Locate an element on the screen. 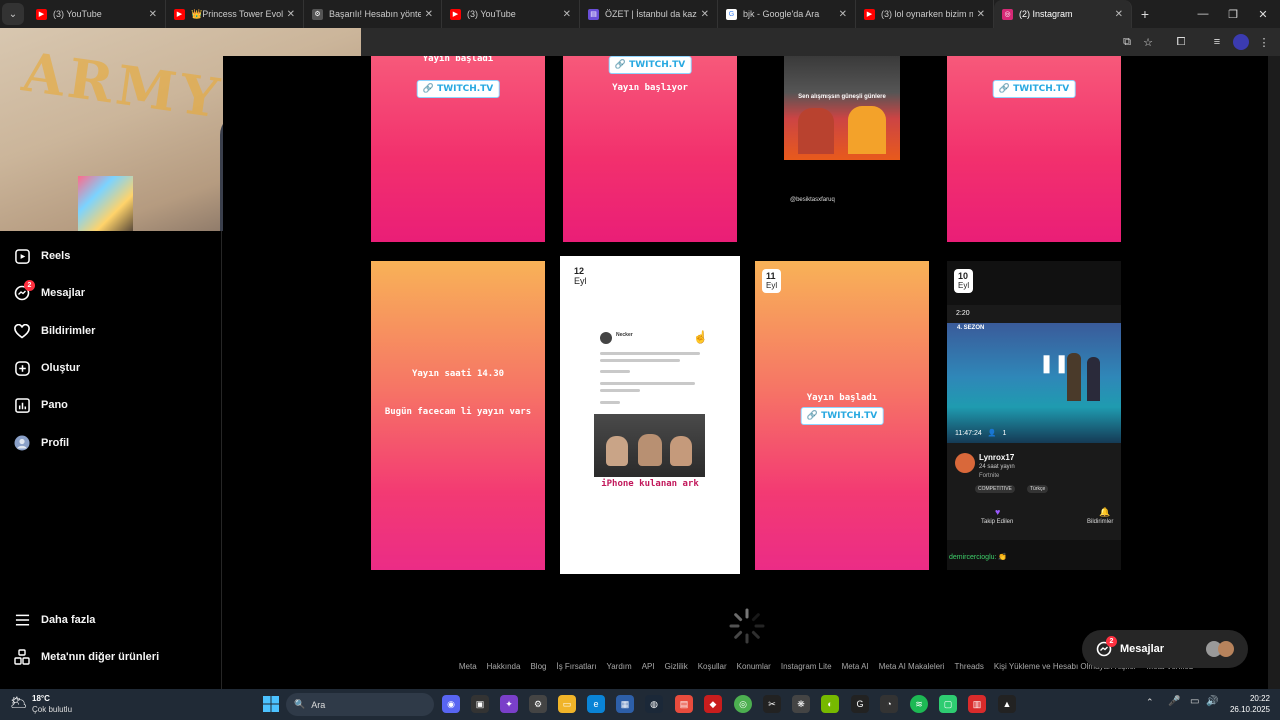 The image size is (1280, 720). cast-icon: ⧉ is located at coordinates (1127, 42).